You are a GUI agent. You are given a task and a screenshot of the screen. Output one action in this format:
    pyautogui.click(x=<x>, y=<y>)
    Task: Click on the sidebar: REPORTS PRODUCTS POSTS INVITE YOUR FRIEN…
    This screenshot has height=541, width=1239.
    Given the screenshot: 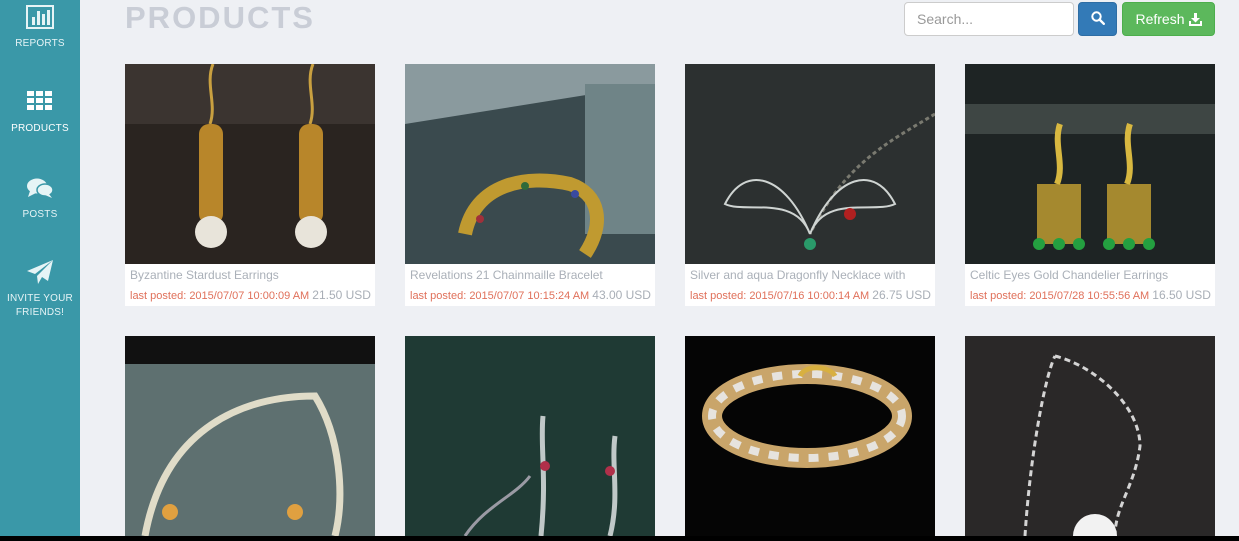 What is the action you would take?
    pyautogui.click(x=40, y=270)
    